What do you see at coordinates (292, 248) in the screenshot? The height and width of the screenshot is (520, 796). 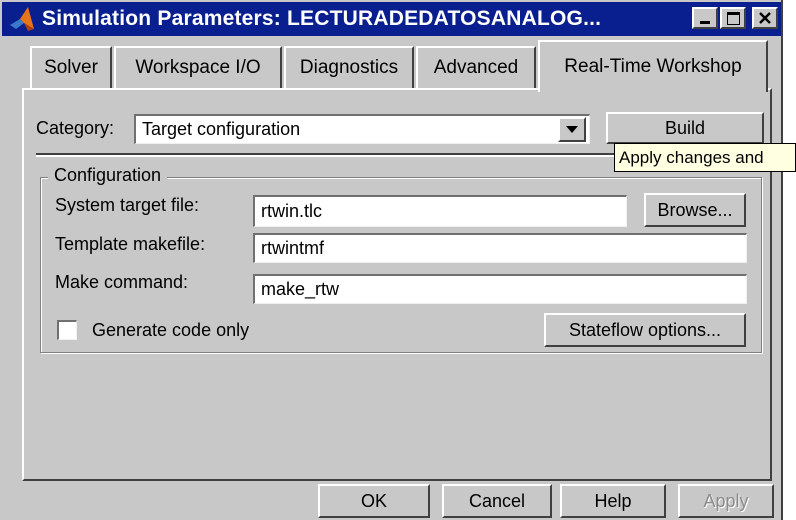 I see `template-makefile-value: rtwintmf` at bounding box center [292, 248].